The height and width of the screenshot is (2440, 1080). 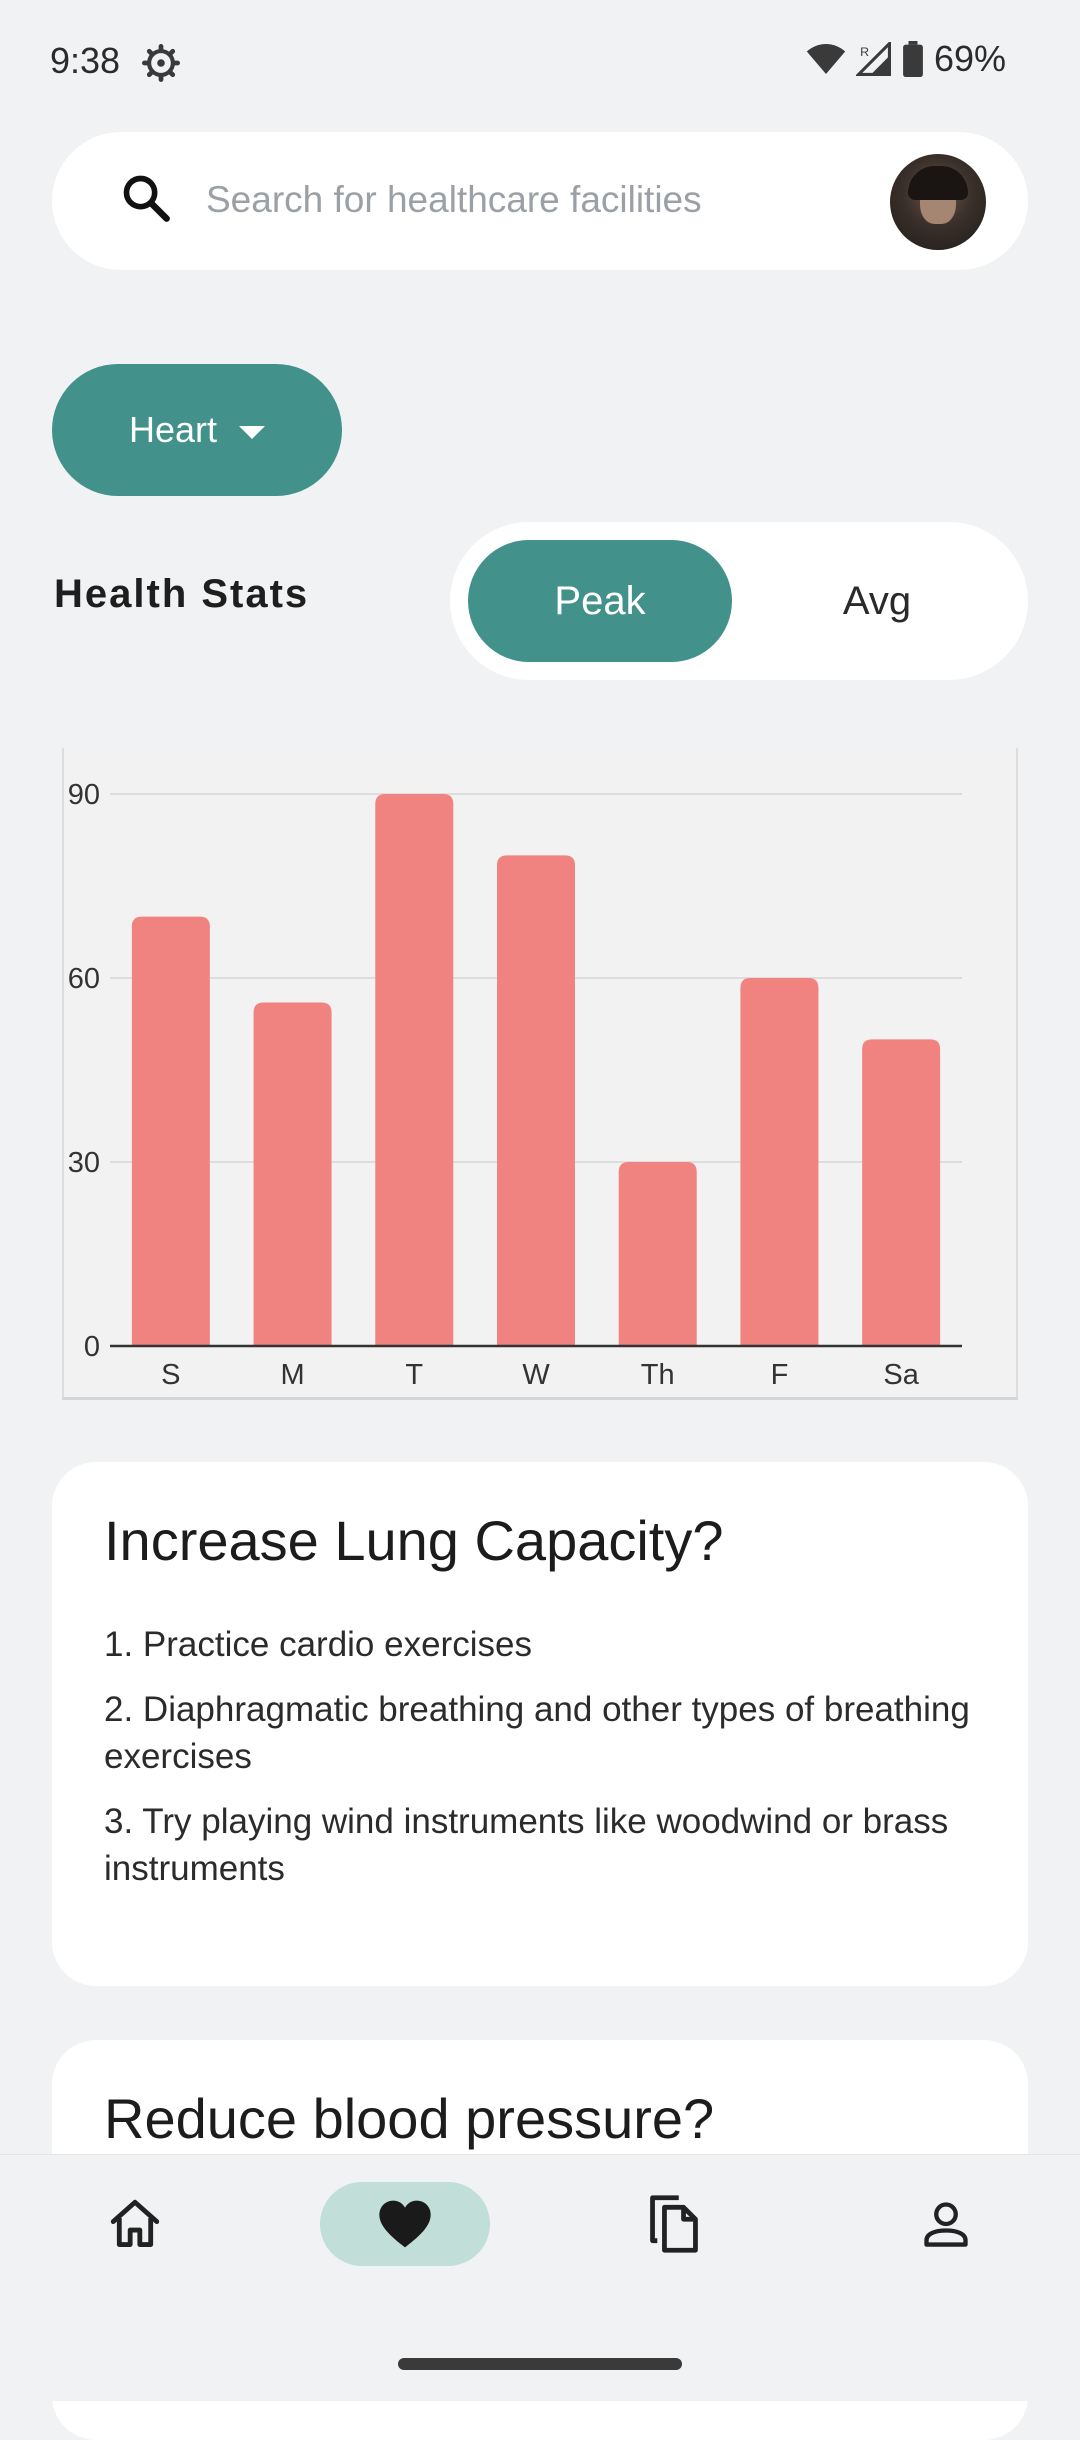 I want to click on svg-text: R, so click(x=864, y=52).